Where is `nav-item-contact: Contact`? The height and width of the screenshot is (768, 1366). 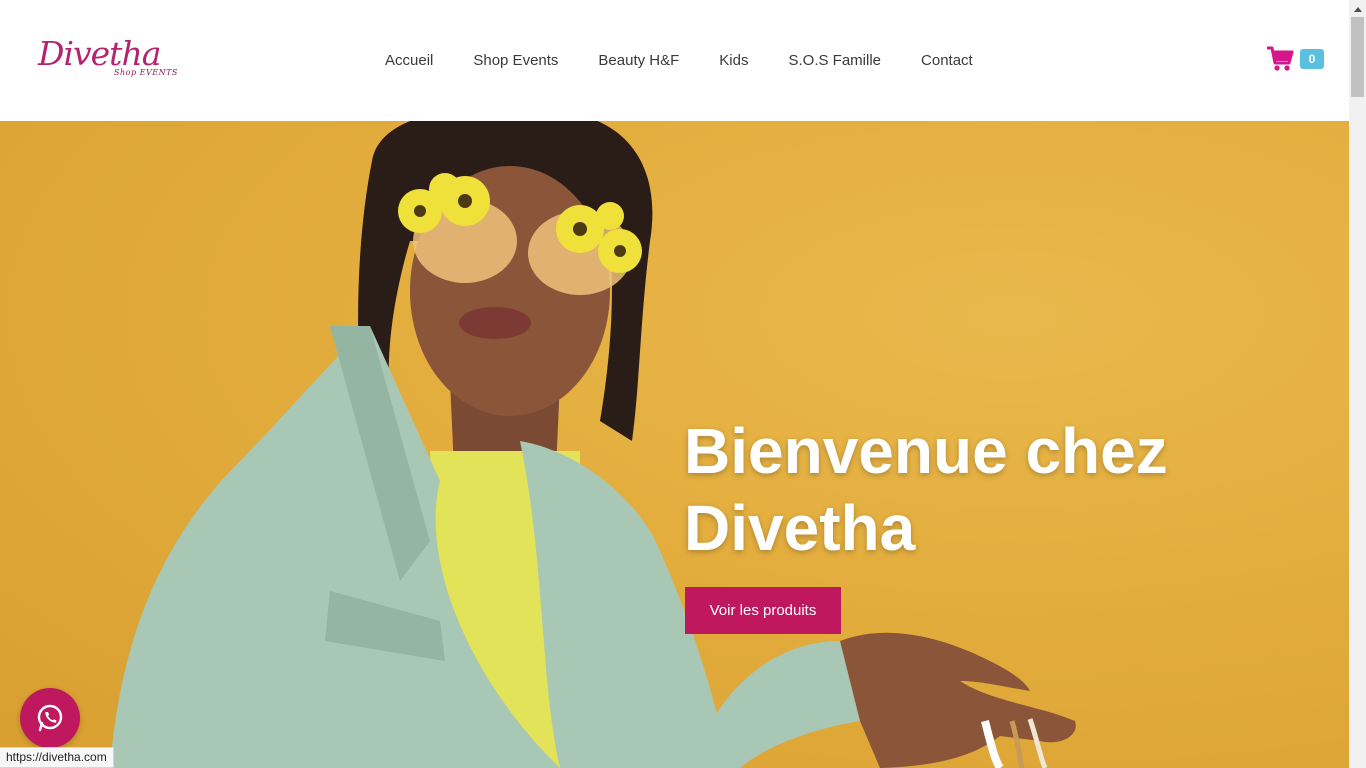
nav-item-contact: Contact is located at coordinates (947, 60).